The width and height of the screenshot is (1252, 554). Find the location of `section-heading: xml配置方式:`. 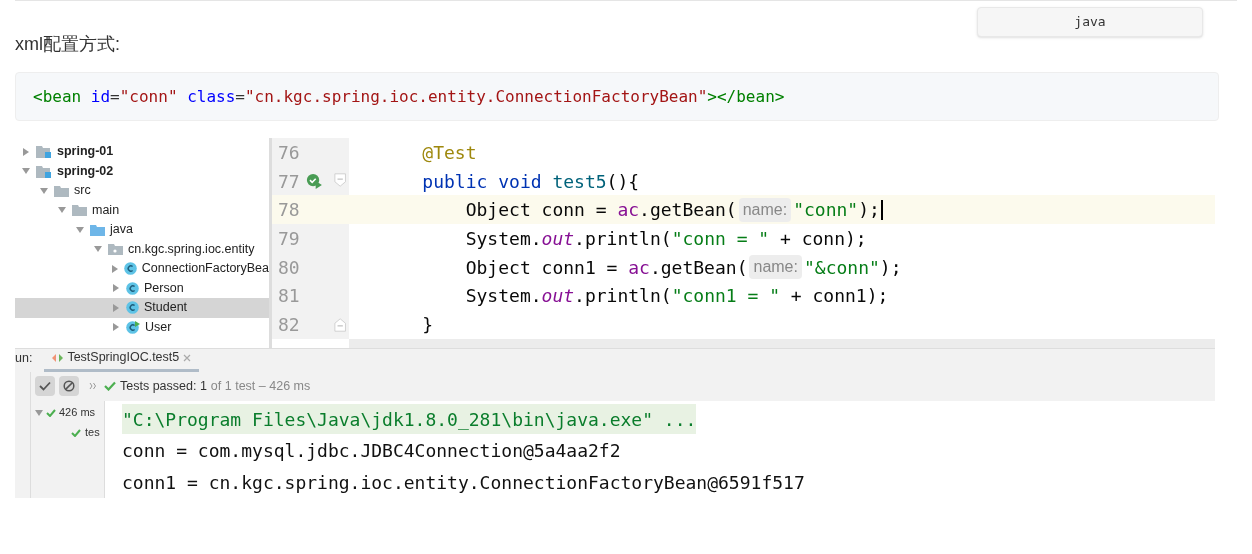

section-heading: xml配置方式: is located at coordinates (67, 44).